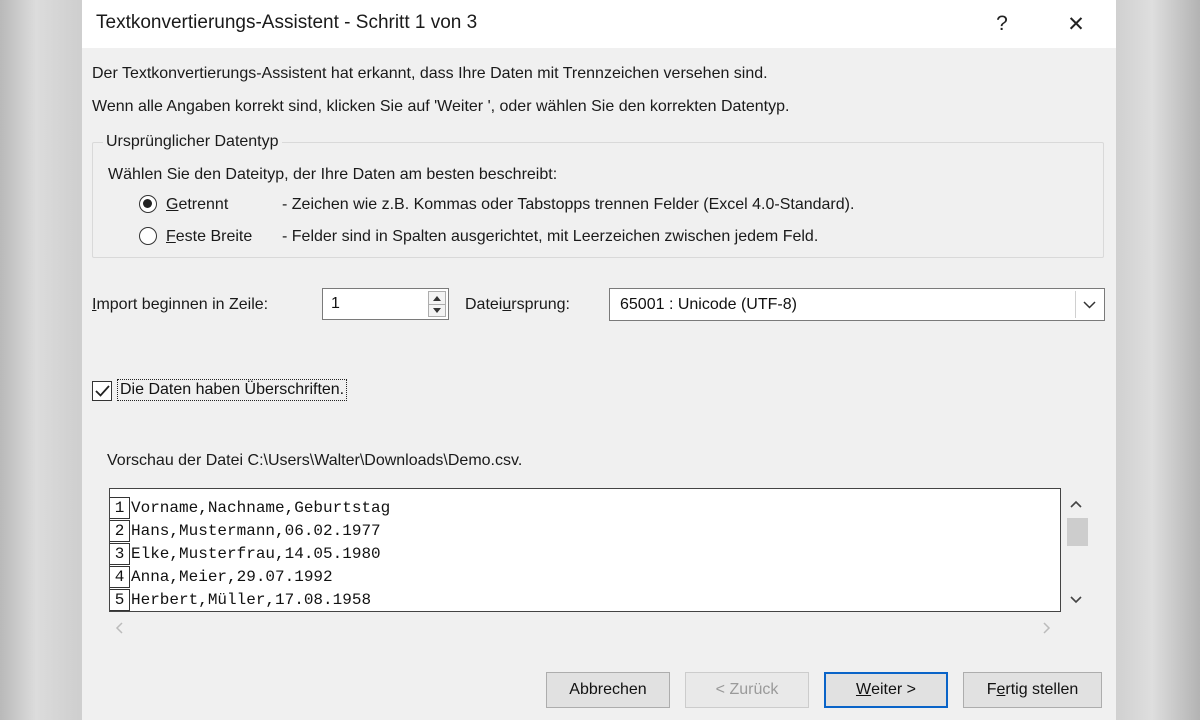  Describe the element at coordinates (894, 689) in the screenshot. I see `label-rest: eiter >` at that location.